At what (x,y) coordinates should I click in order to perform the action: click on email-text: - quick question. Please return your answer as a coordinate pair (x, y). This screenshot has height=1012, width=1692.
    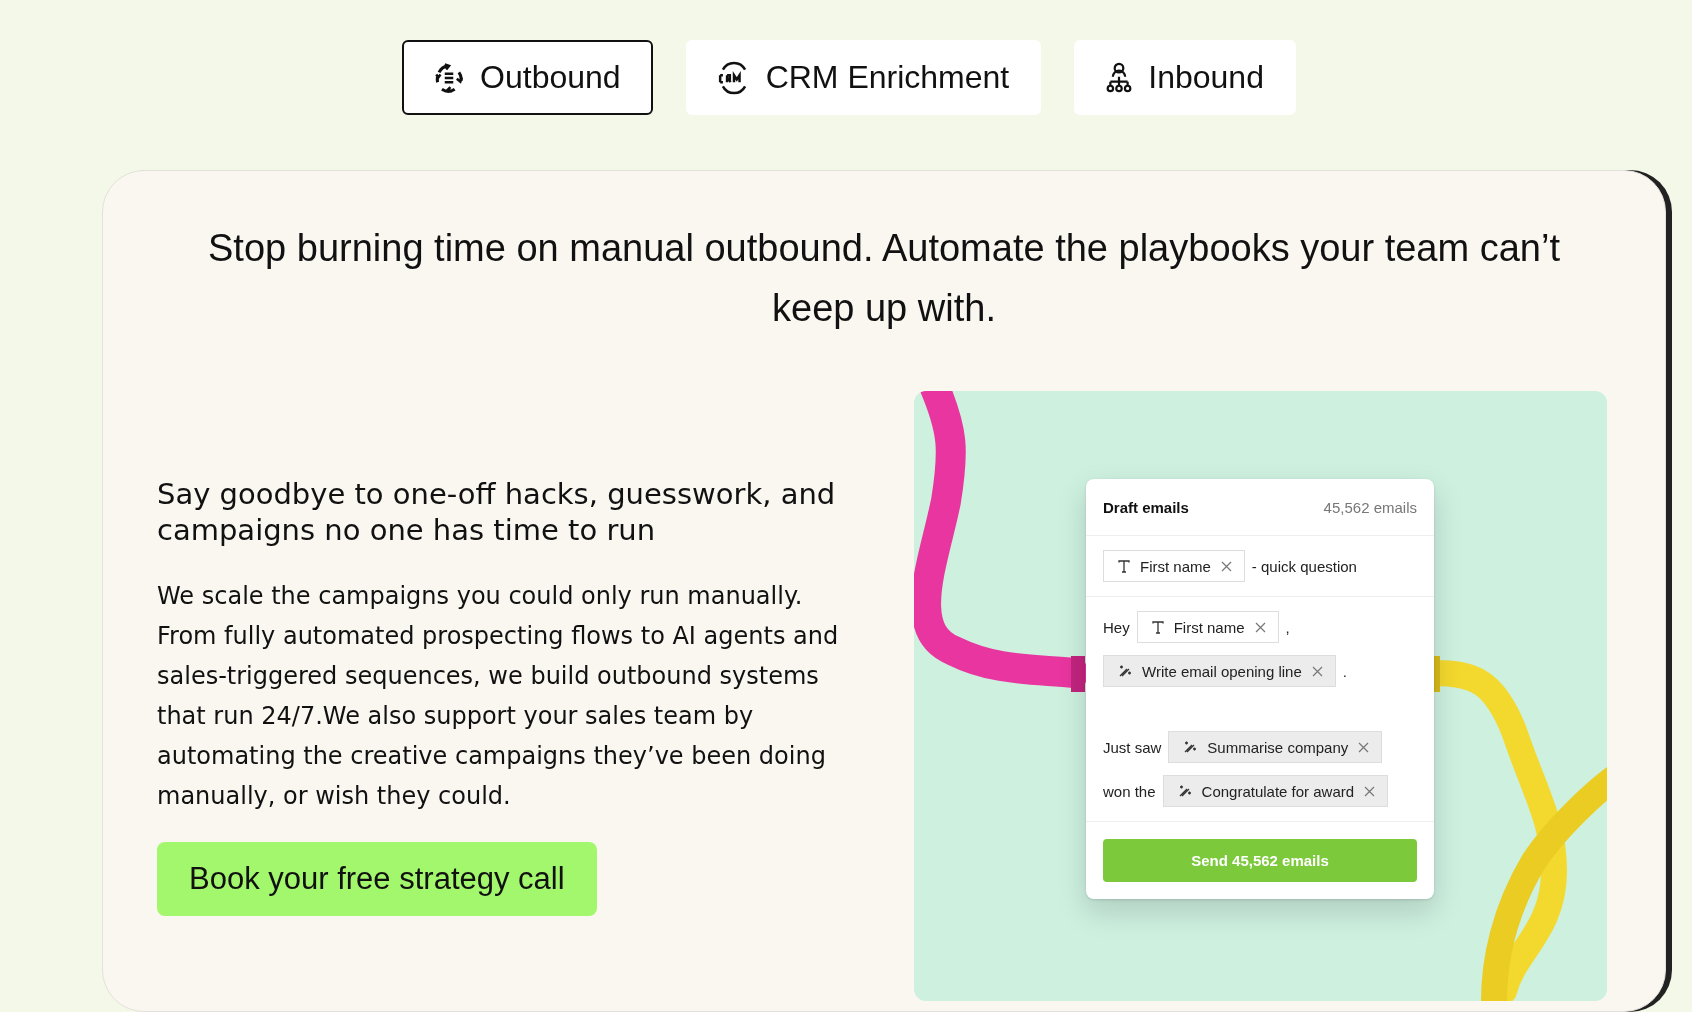
    Looking at the image, I should click on (1304, 566).